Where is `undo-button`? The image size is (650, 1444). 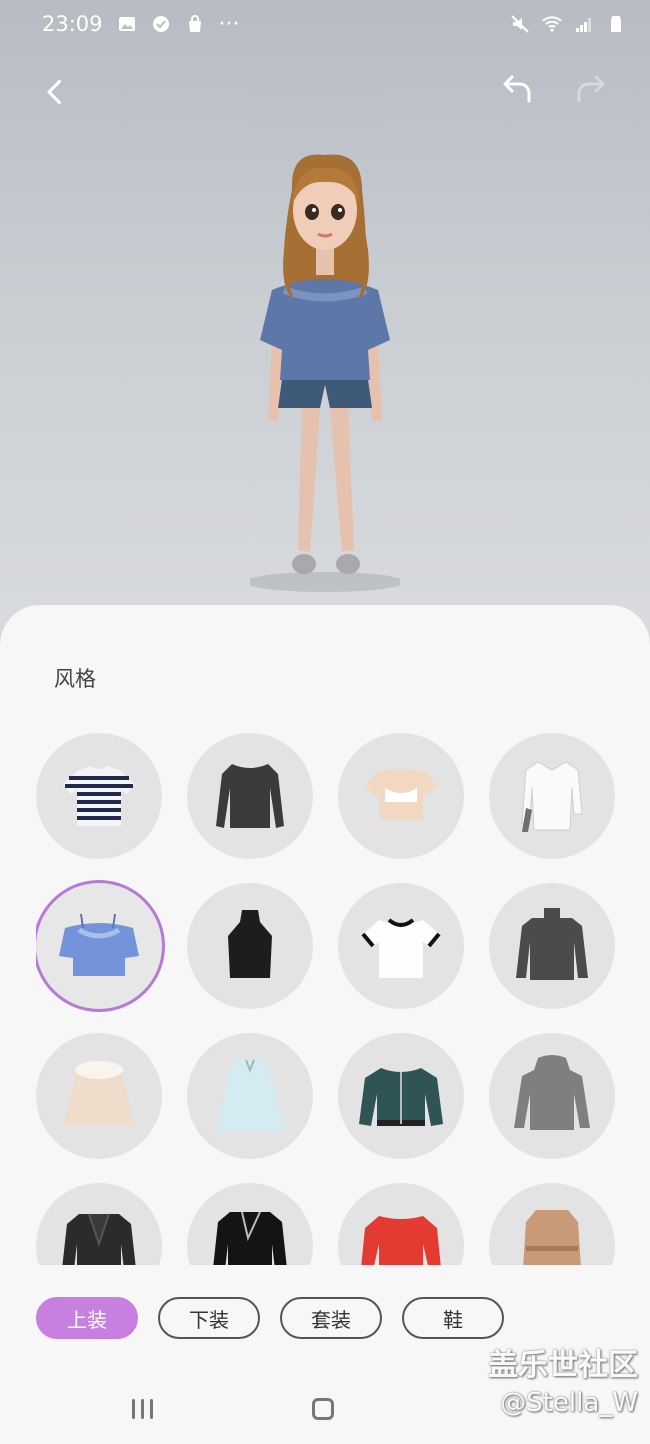 undo-button is located at coordinates (516, 92).